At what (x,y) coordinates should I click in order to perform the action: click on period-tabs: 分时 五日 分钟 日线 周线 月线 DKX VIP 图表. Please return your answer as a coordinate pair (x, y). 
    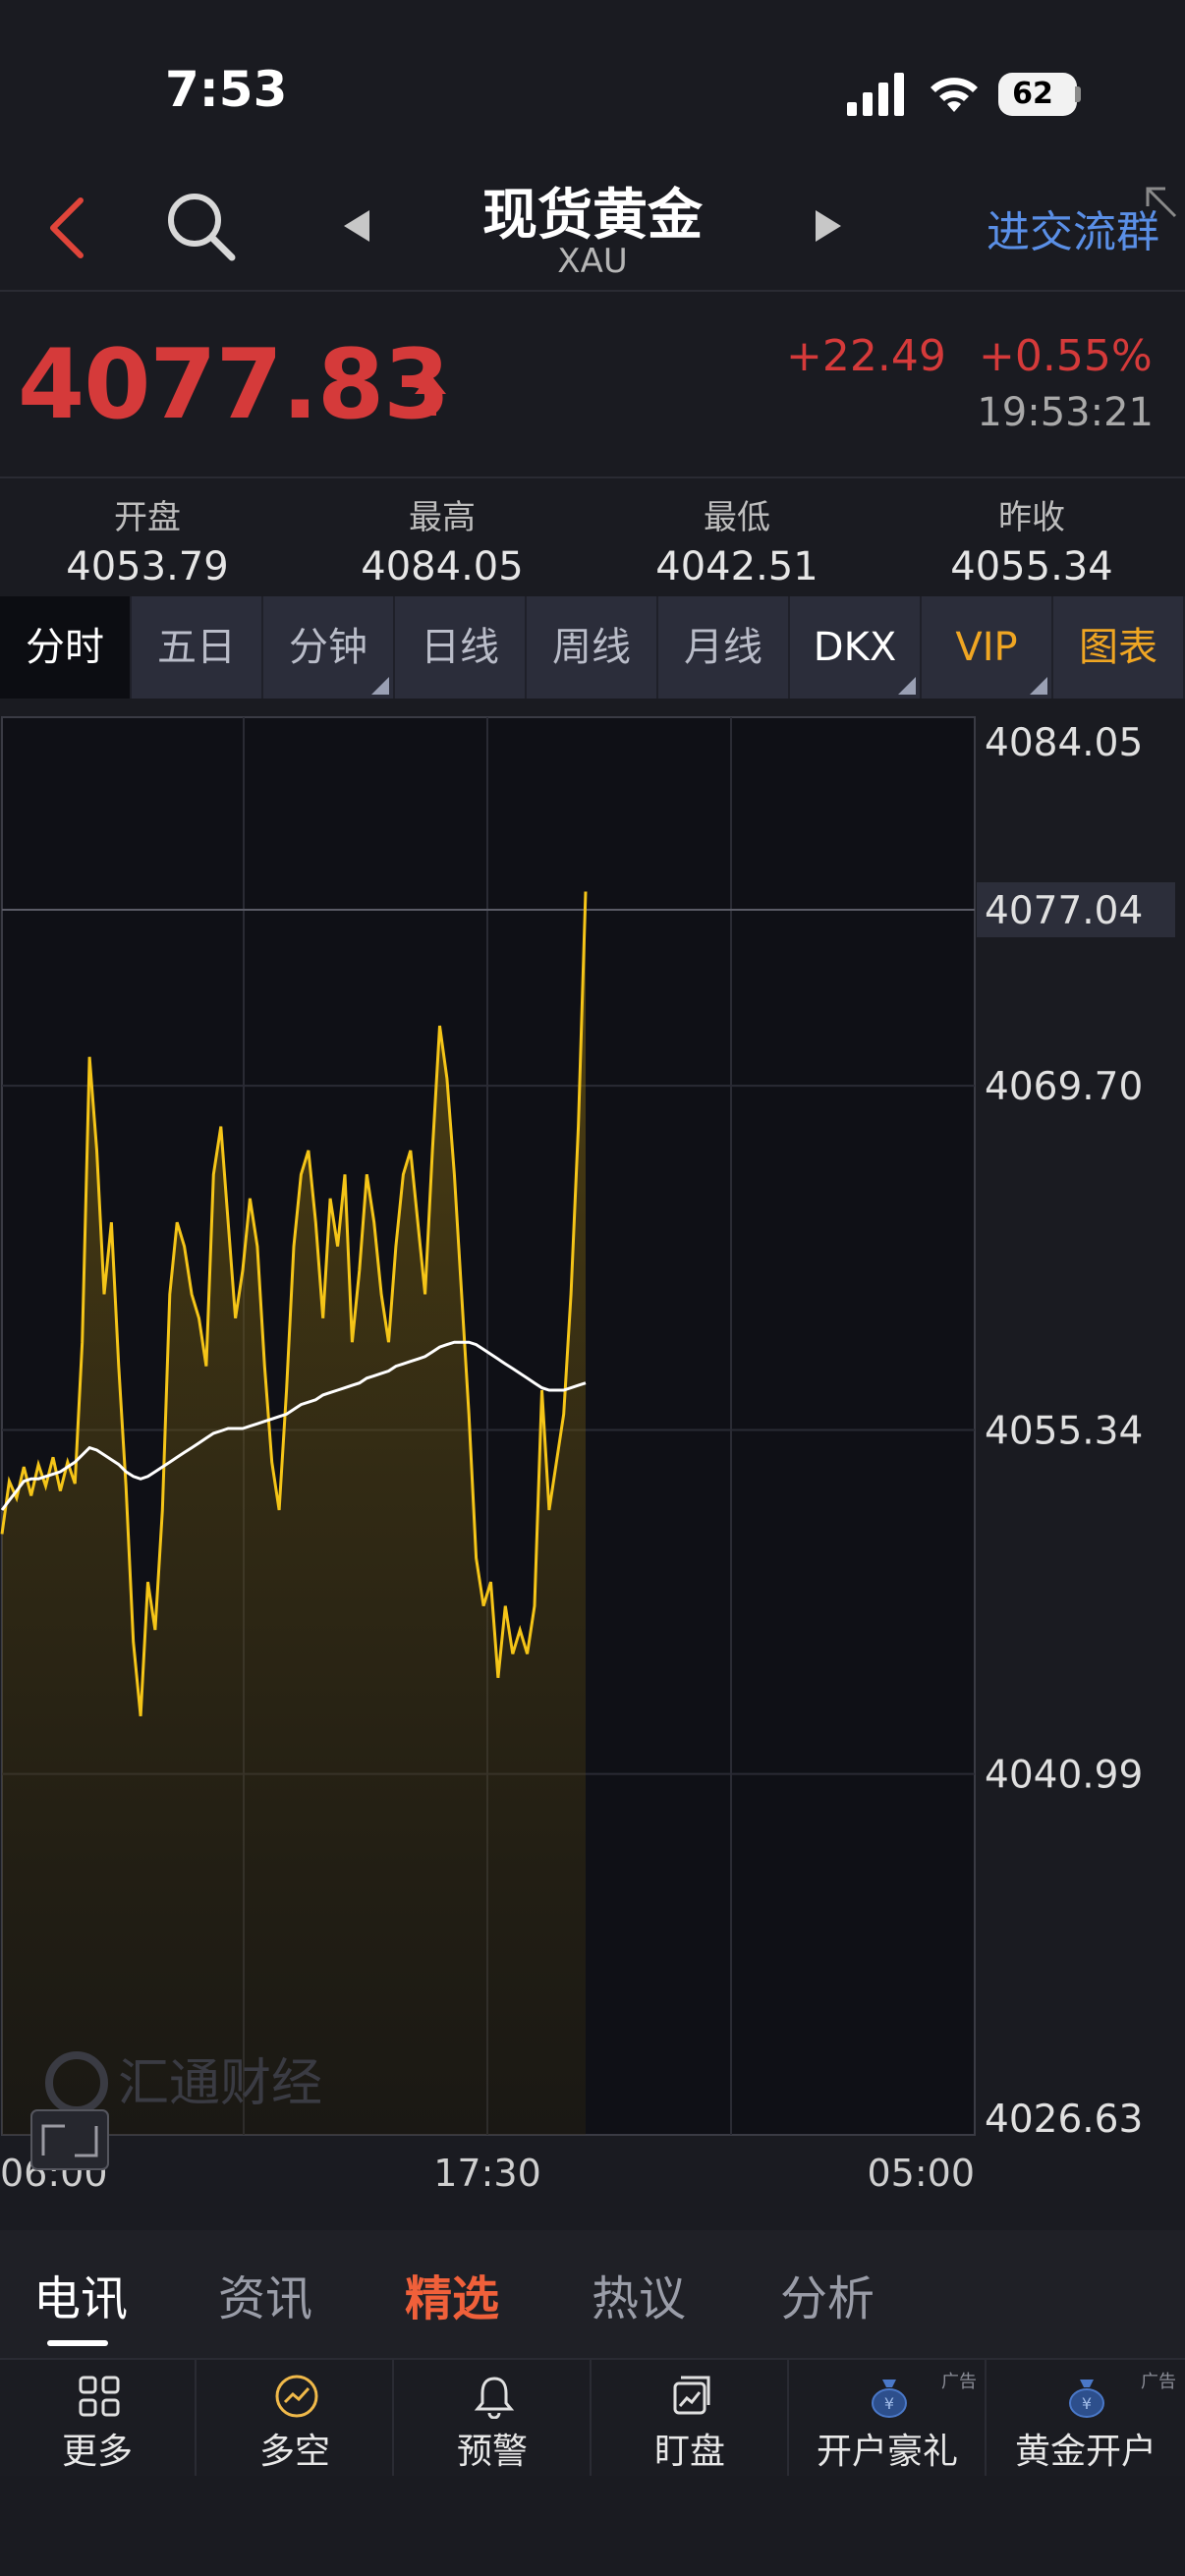
    Looking at the image, I should click on (592, 647).